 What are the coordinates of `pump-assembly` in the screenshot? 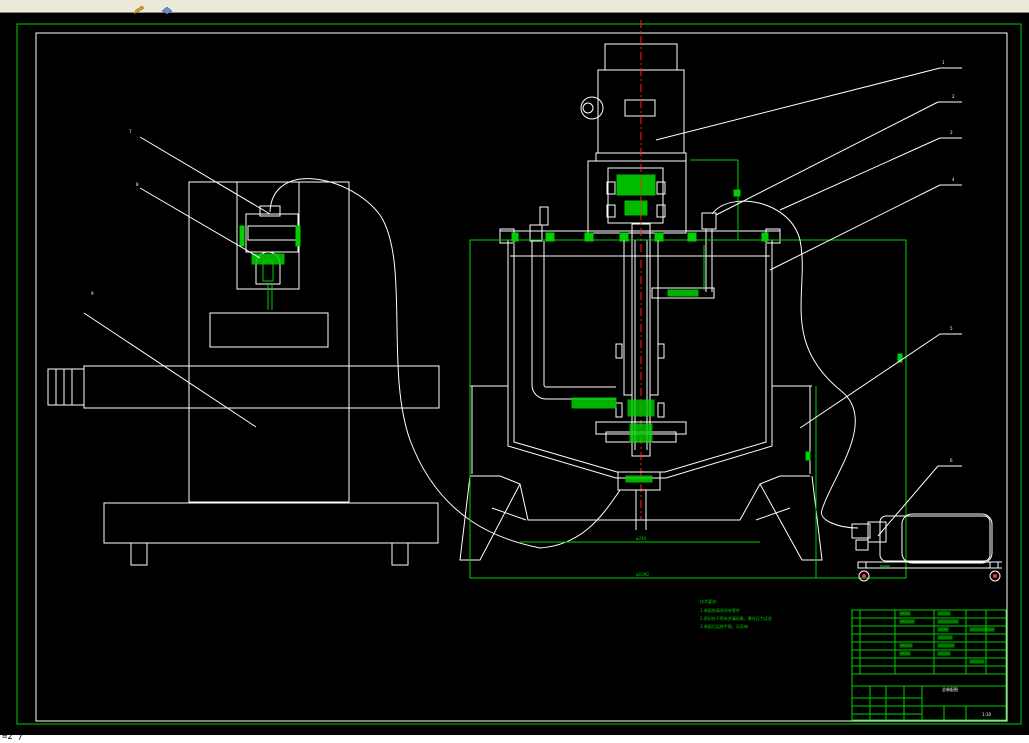 It's located at (926, 547).